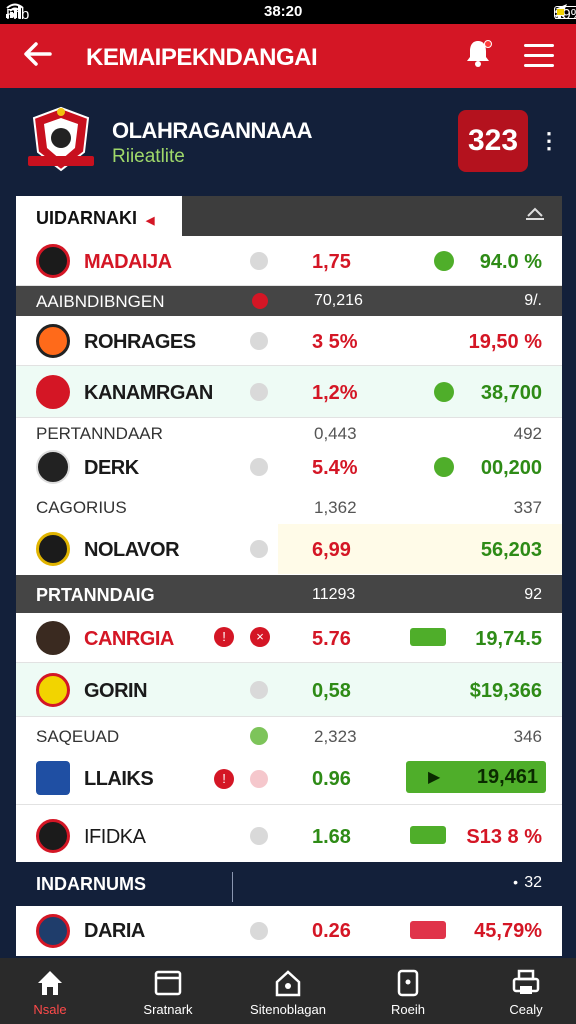  Describe the element at coordinates (95, 595) in the screenshot. I see `section-title: PRTANNDAIG` at that location.